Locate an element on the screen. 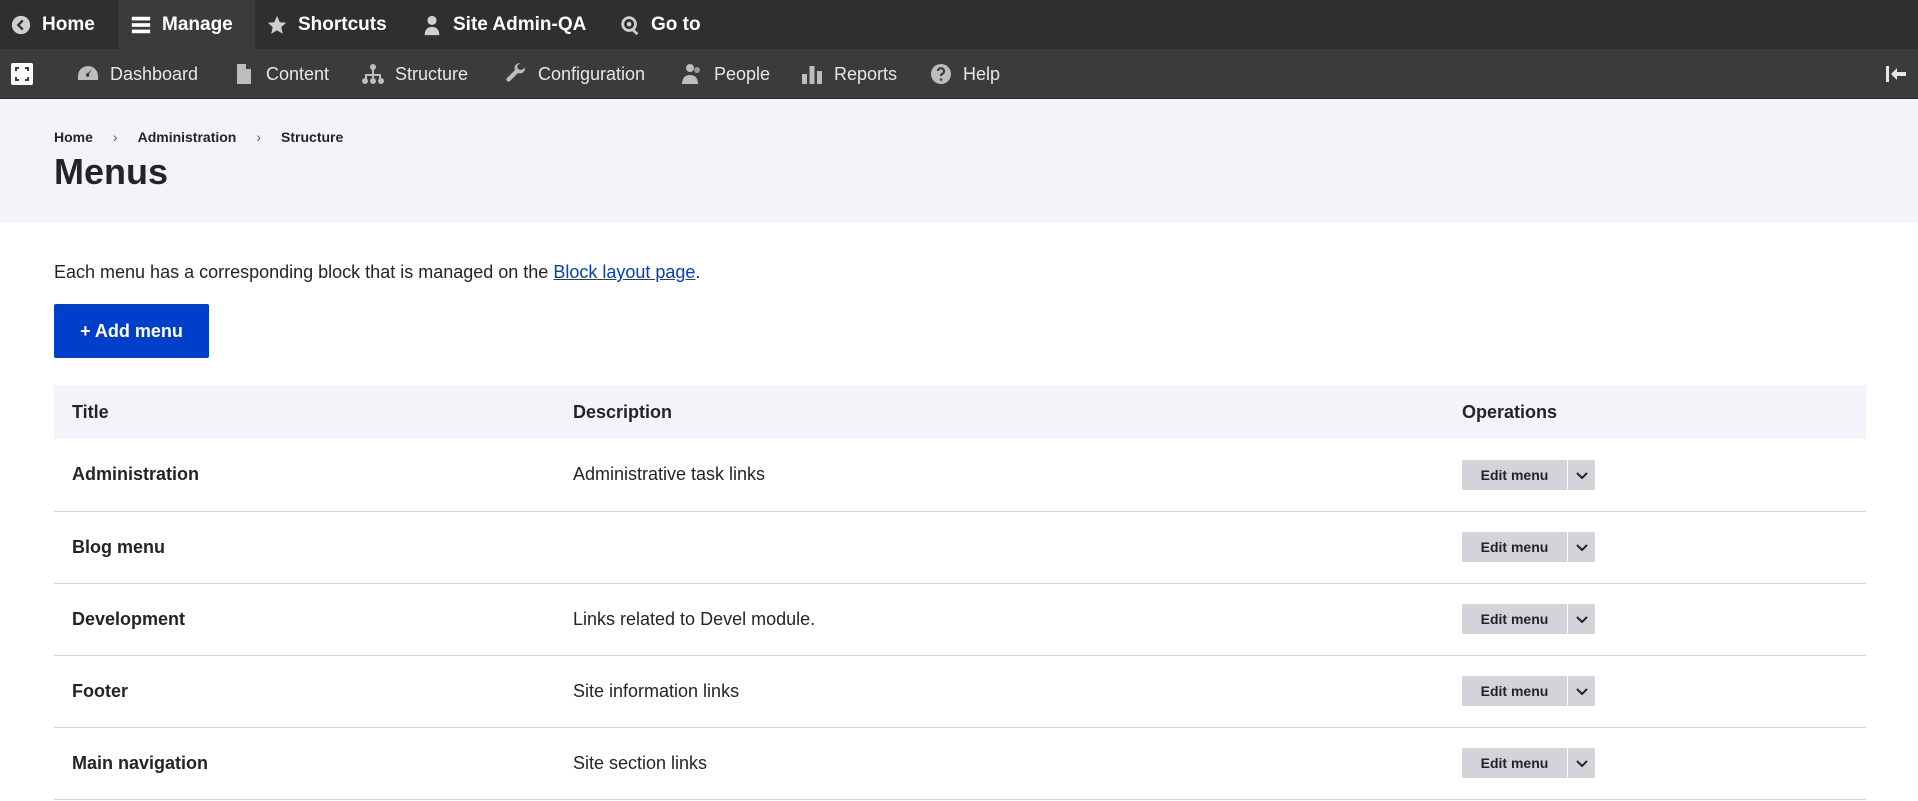 This screenshot has width=1918, height=801. structure-icon is located at coordinates (373, 74).